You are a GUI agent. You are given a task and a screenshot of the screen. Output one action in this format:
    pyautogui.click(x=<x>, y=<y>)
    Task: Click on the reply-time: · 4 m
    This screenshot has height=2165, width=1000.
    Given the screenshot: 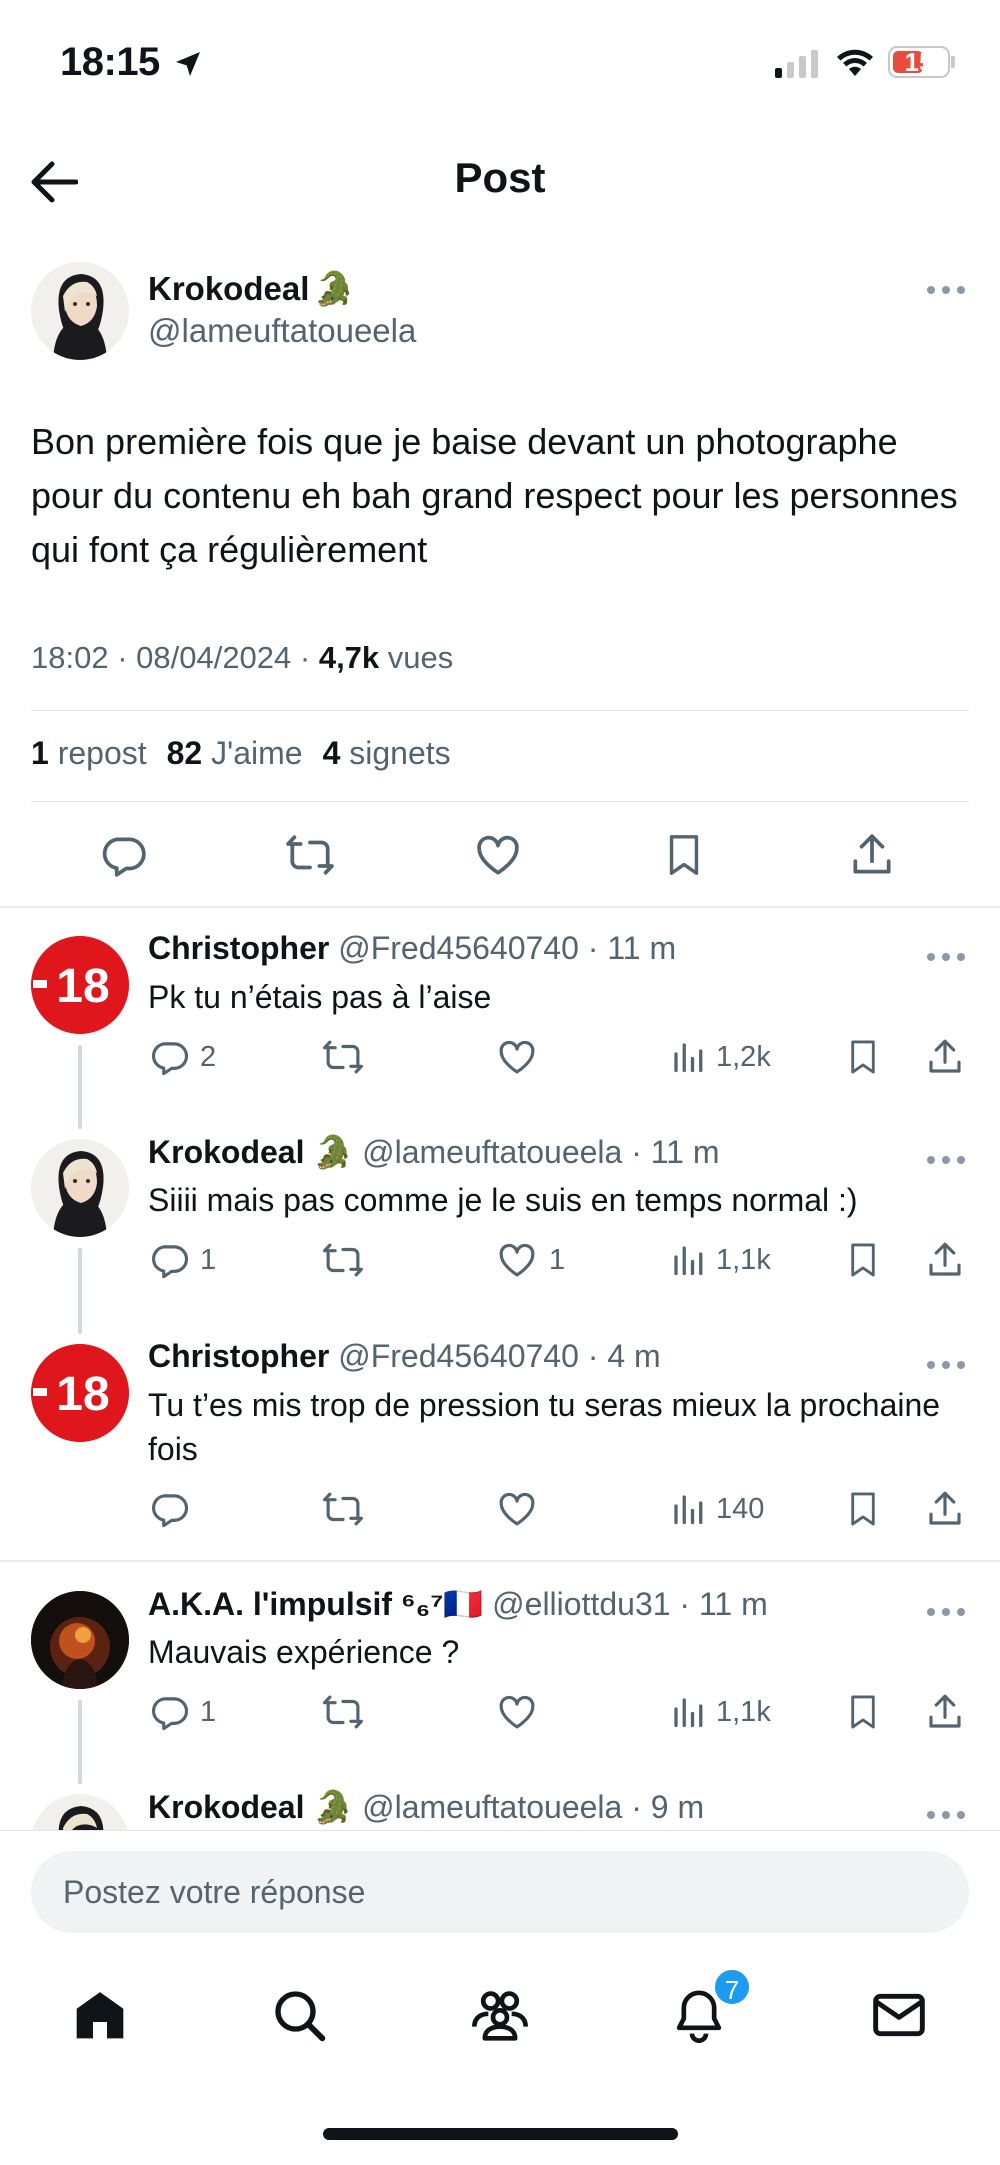 What is the action you would take?
    pyautogui.click(x=619, y=1356)
    